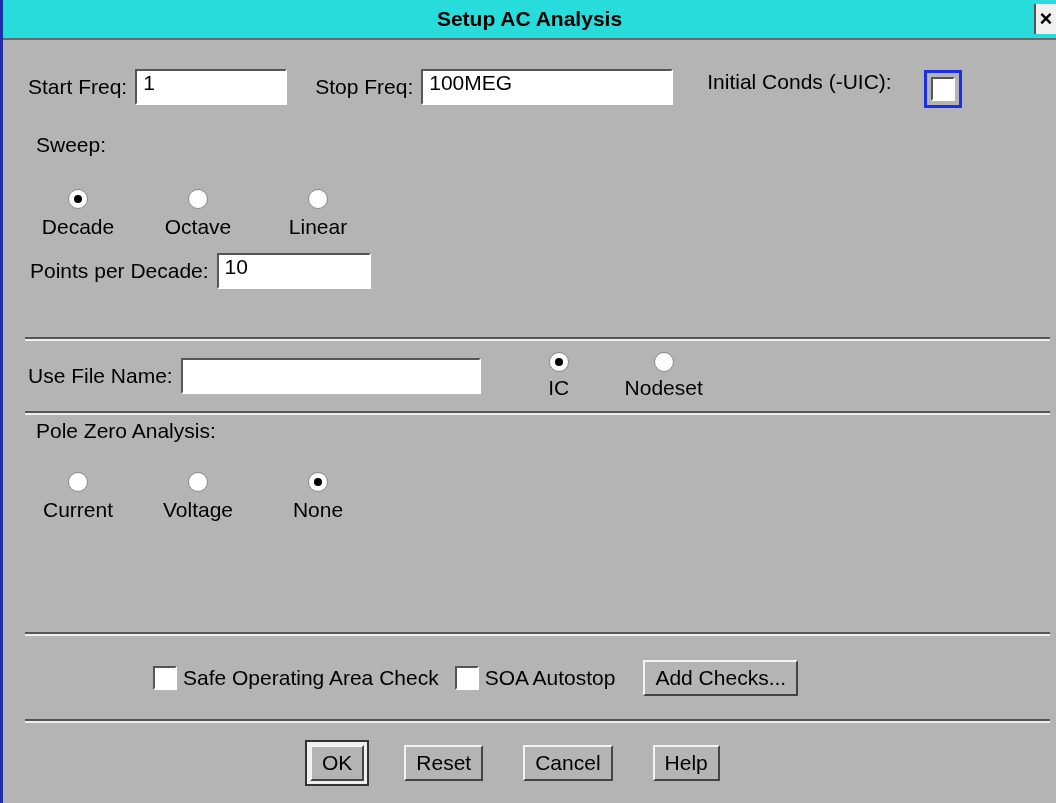  Describe the element at coordinates (119, 270) in the screenshot. I see `field-label: Points per Decade:` at that location.